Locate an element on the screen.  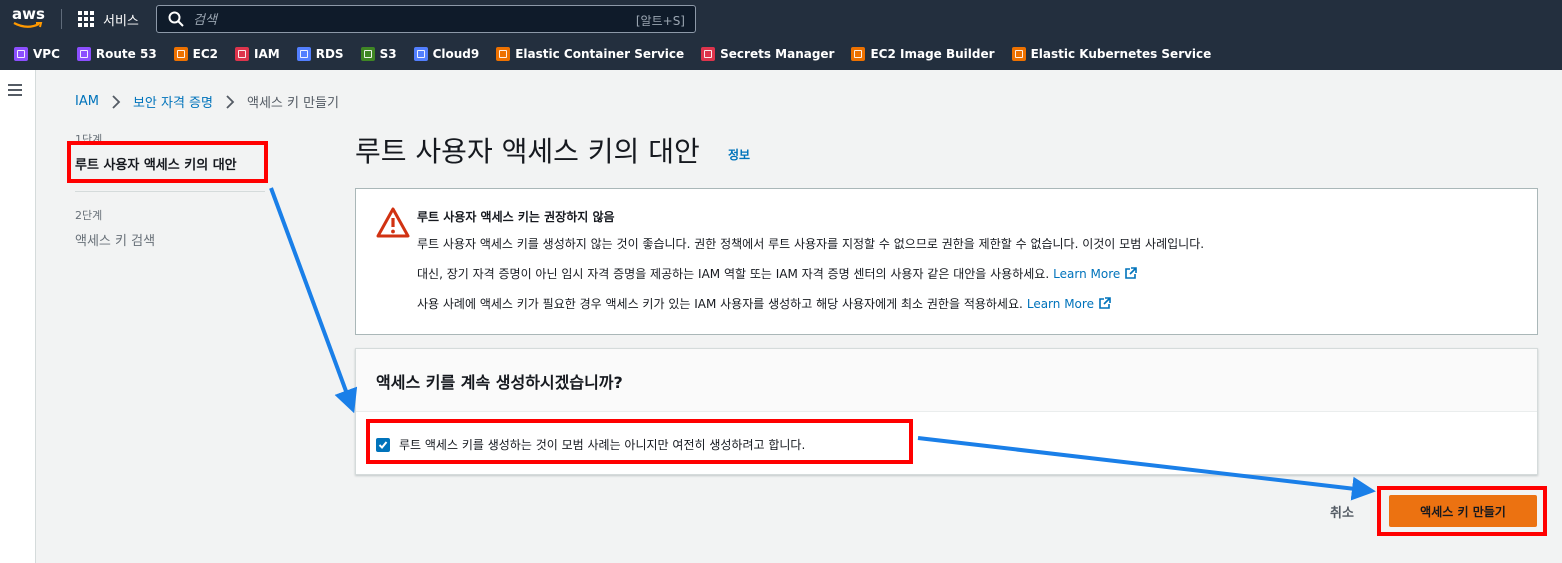
favorite-route-53: Route 53 is located at coordinates (116, 54).